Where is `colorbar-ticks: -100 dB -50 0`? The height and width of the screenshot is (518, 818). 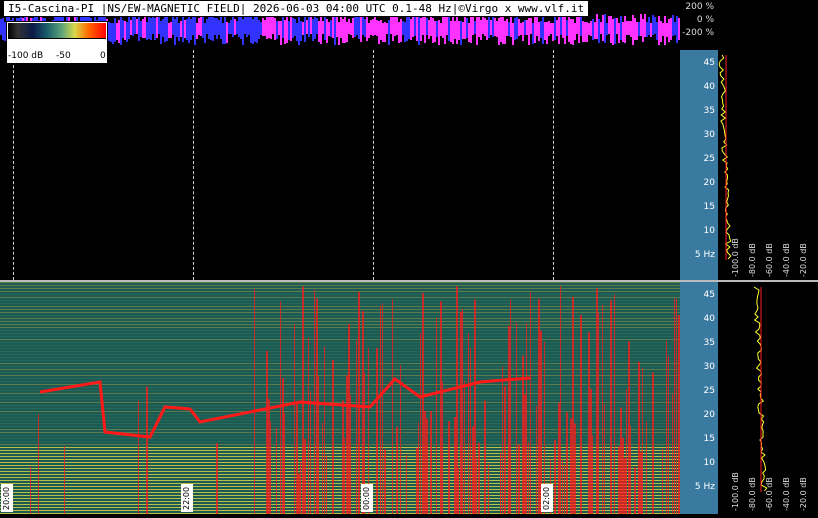 colorbar-ticks: -100 dB -50 0 is located at coordinates (57, 53).